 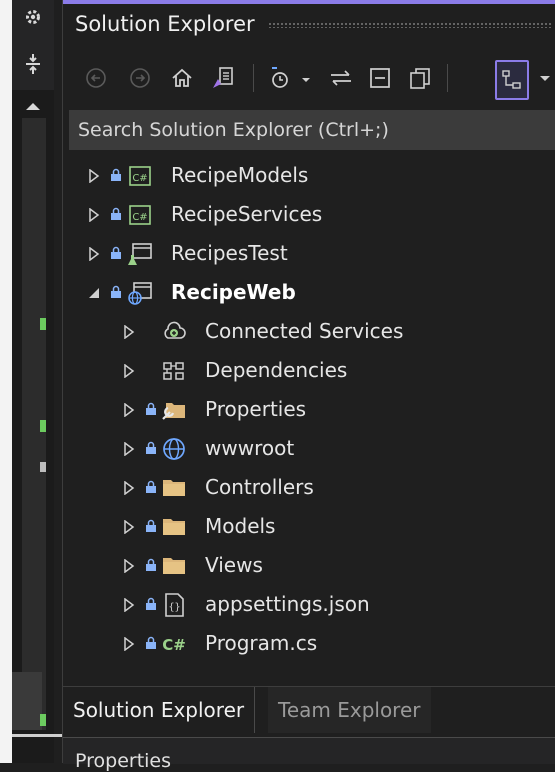 I want to click on dependencies-icon, so click(x=173, y=371).